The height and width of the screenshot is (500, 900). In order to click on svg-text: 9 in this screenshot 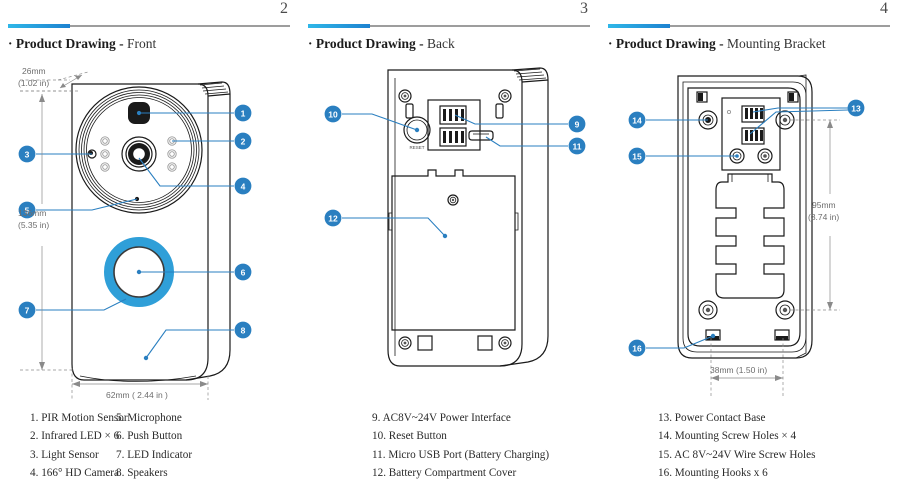, I will do `click(577, 124)`.